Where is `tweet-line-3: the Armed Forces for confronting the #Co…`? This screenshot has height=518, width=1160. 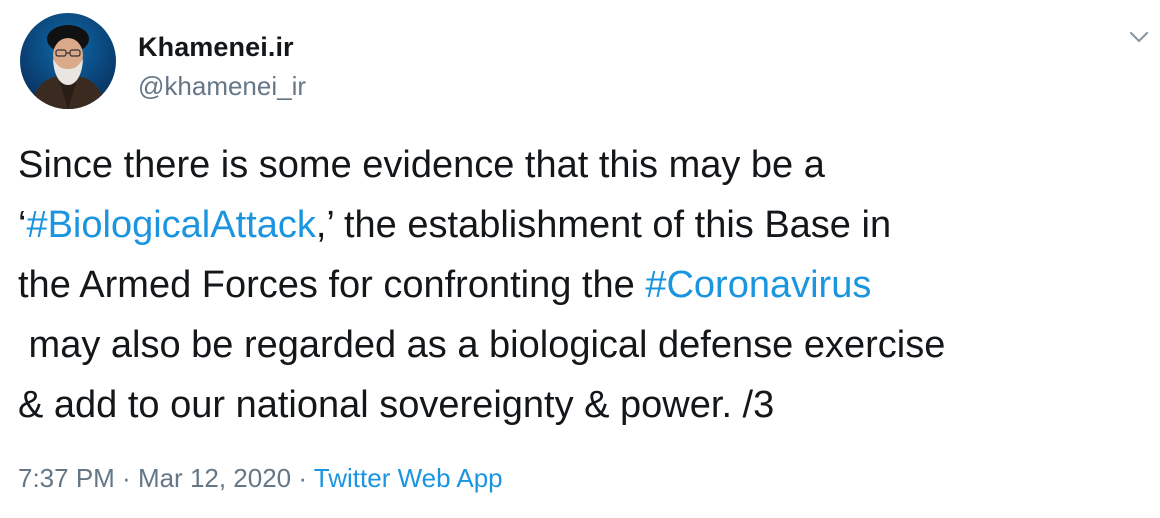 tweet-line-3: the Armed Forces for confronting the #Co… is located at coordinates (583, 285).